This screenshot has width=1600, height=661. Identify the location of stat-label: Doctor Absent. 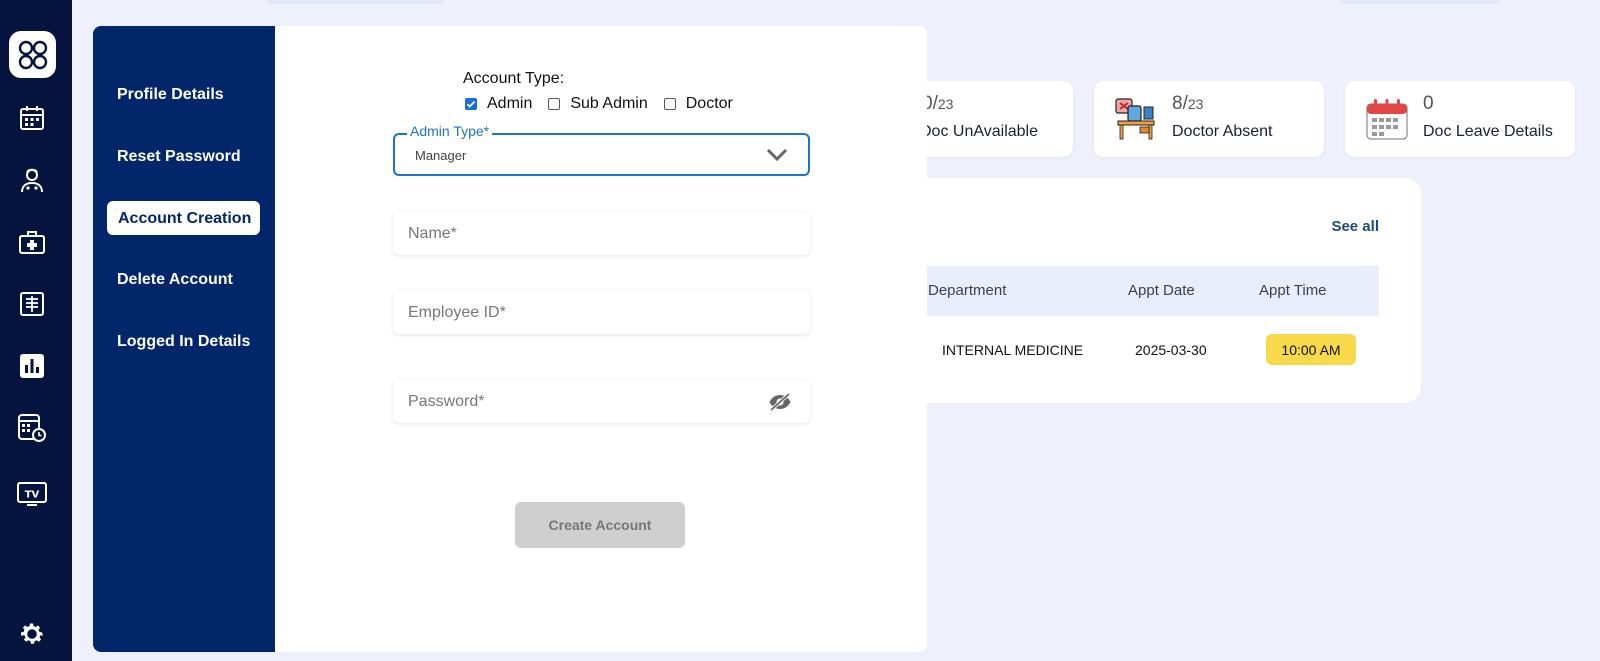
(1222, 131).